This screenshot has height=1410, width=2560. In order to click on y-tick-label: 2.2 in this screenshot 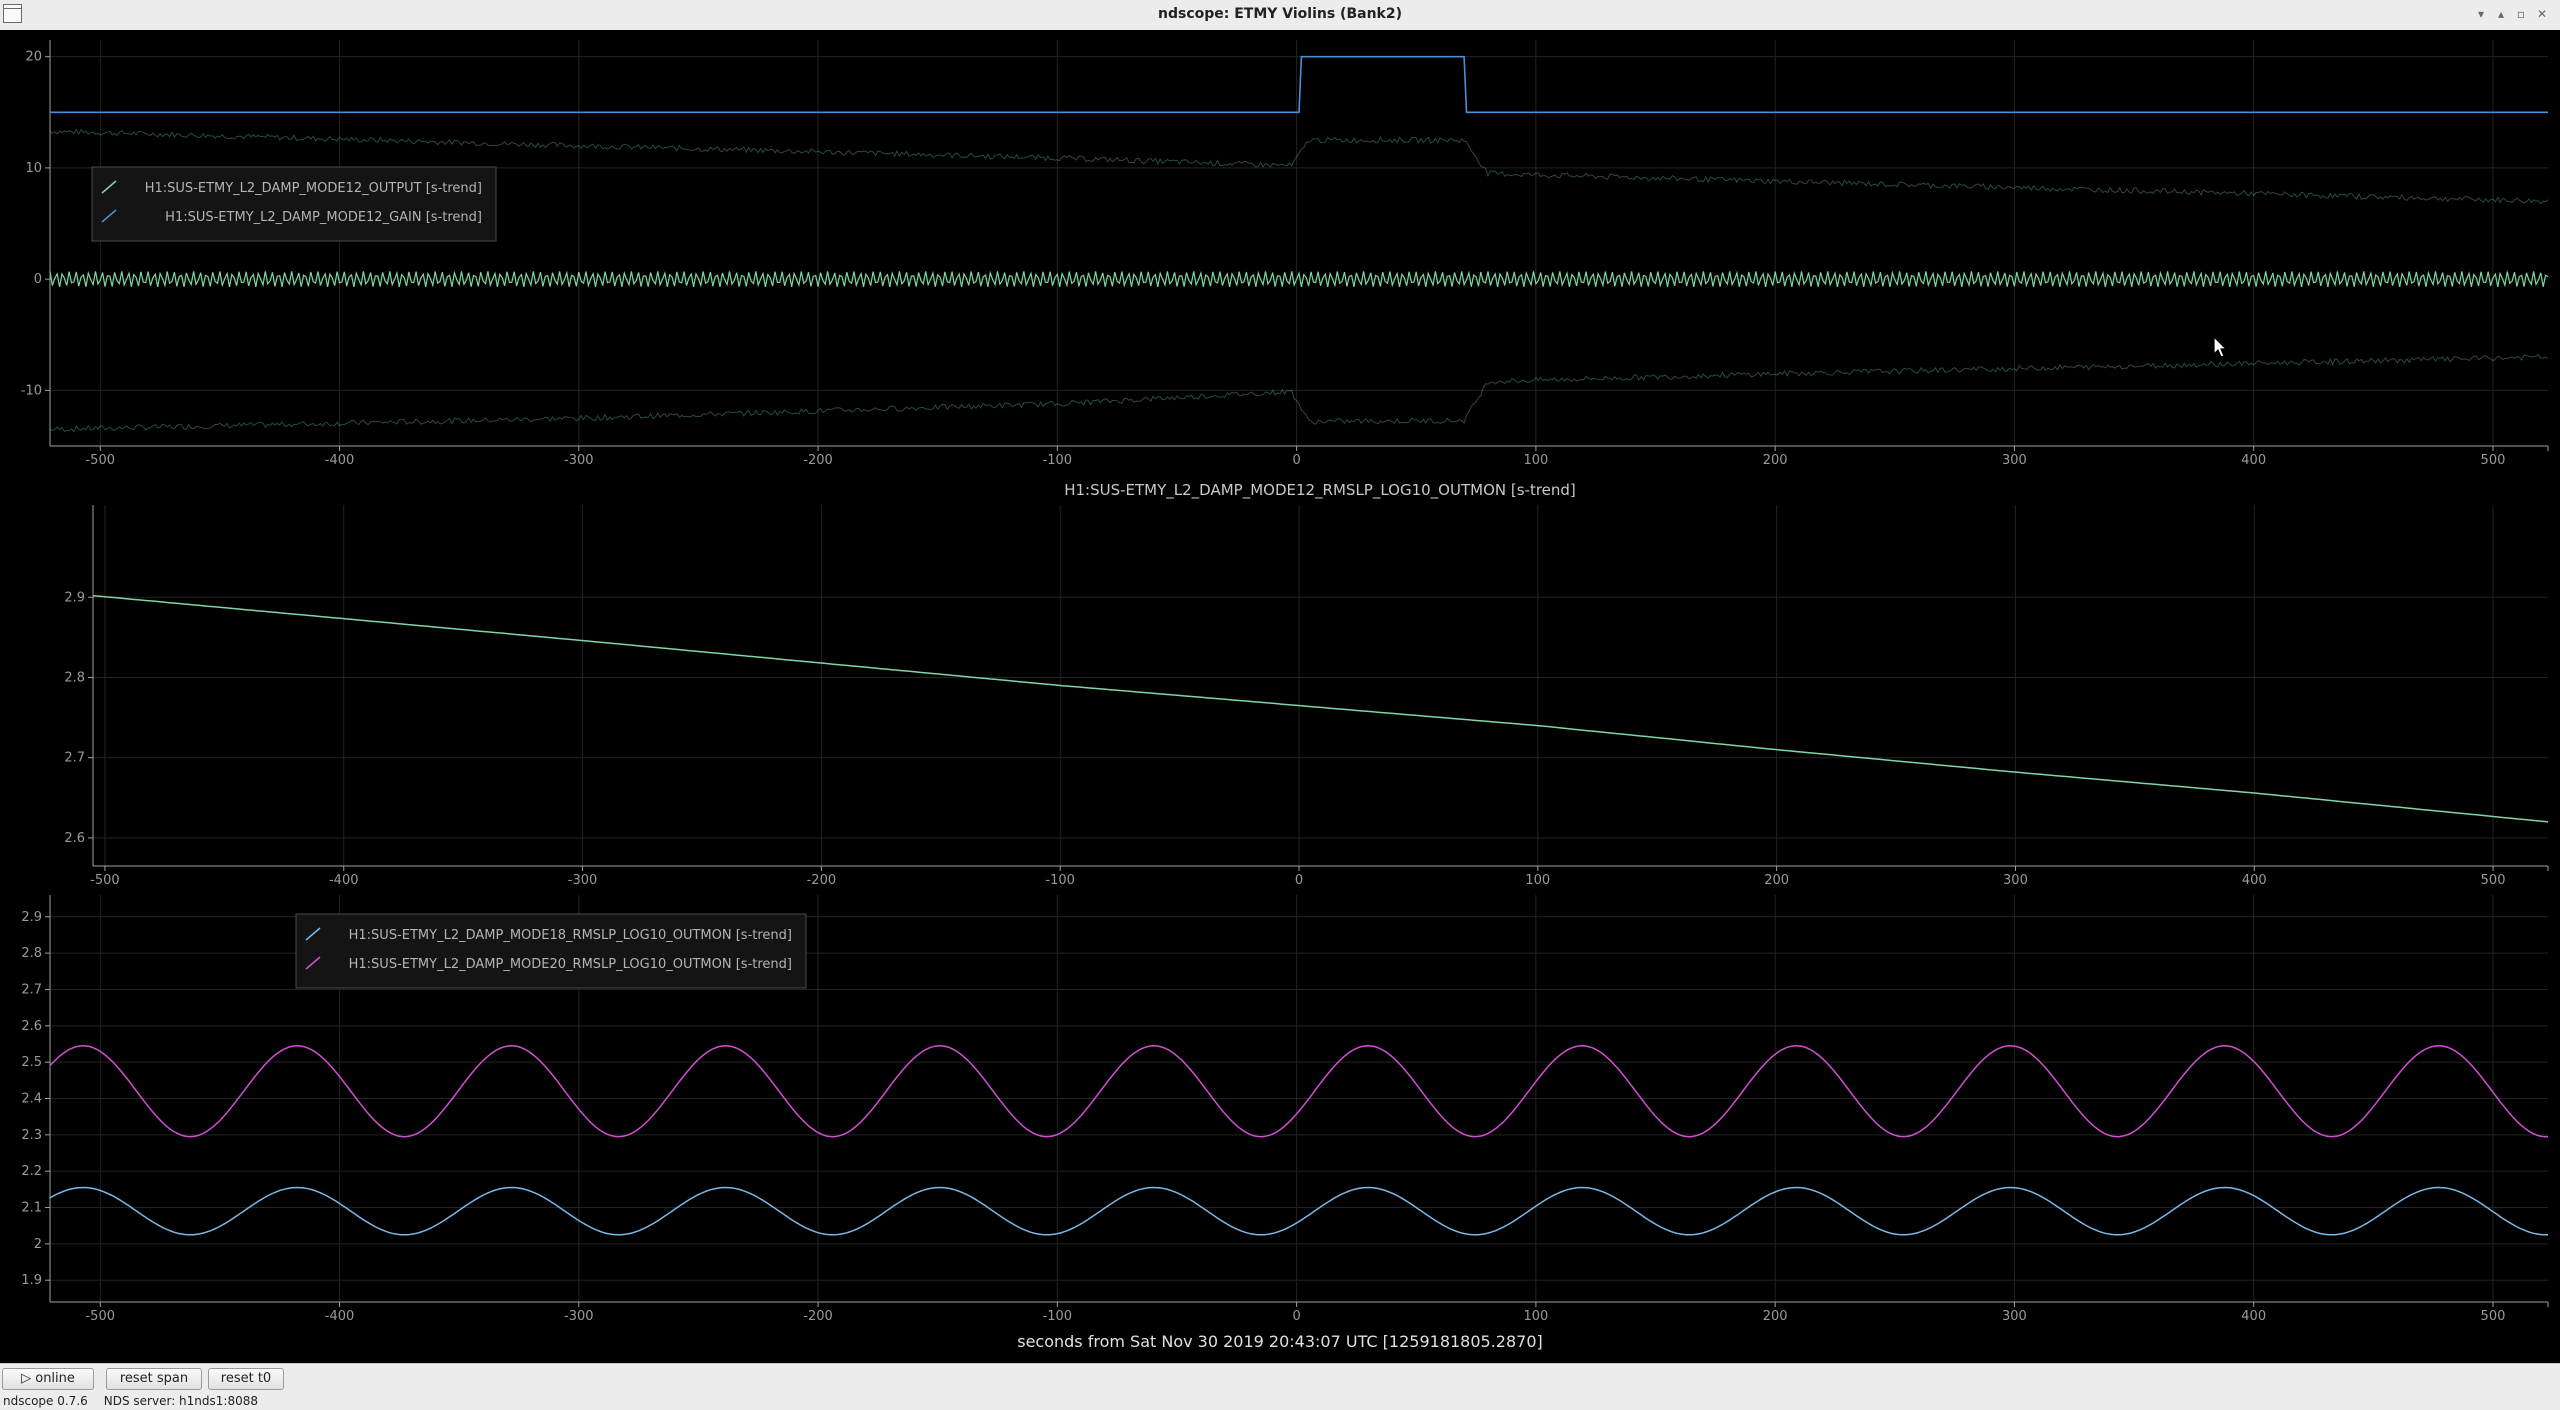, I will do `click(31, 1171)`.